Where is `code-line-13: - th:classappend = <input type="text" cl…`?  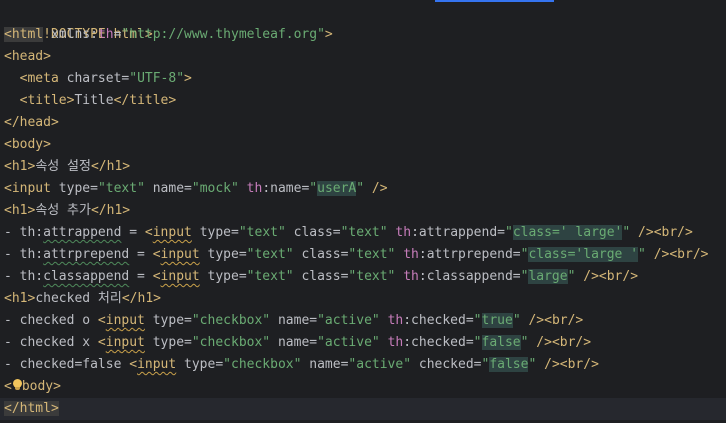 code-line-13: - th:classappend = <input type="text" cl… is located at coordinates (363, 277).